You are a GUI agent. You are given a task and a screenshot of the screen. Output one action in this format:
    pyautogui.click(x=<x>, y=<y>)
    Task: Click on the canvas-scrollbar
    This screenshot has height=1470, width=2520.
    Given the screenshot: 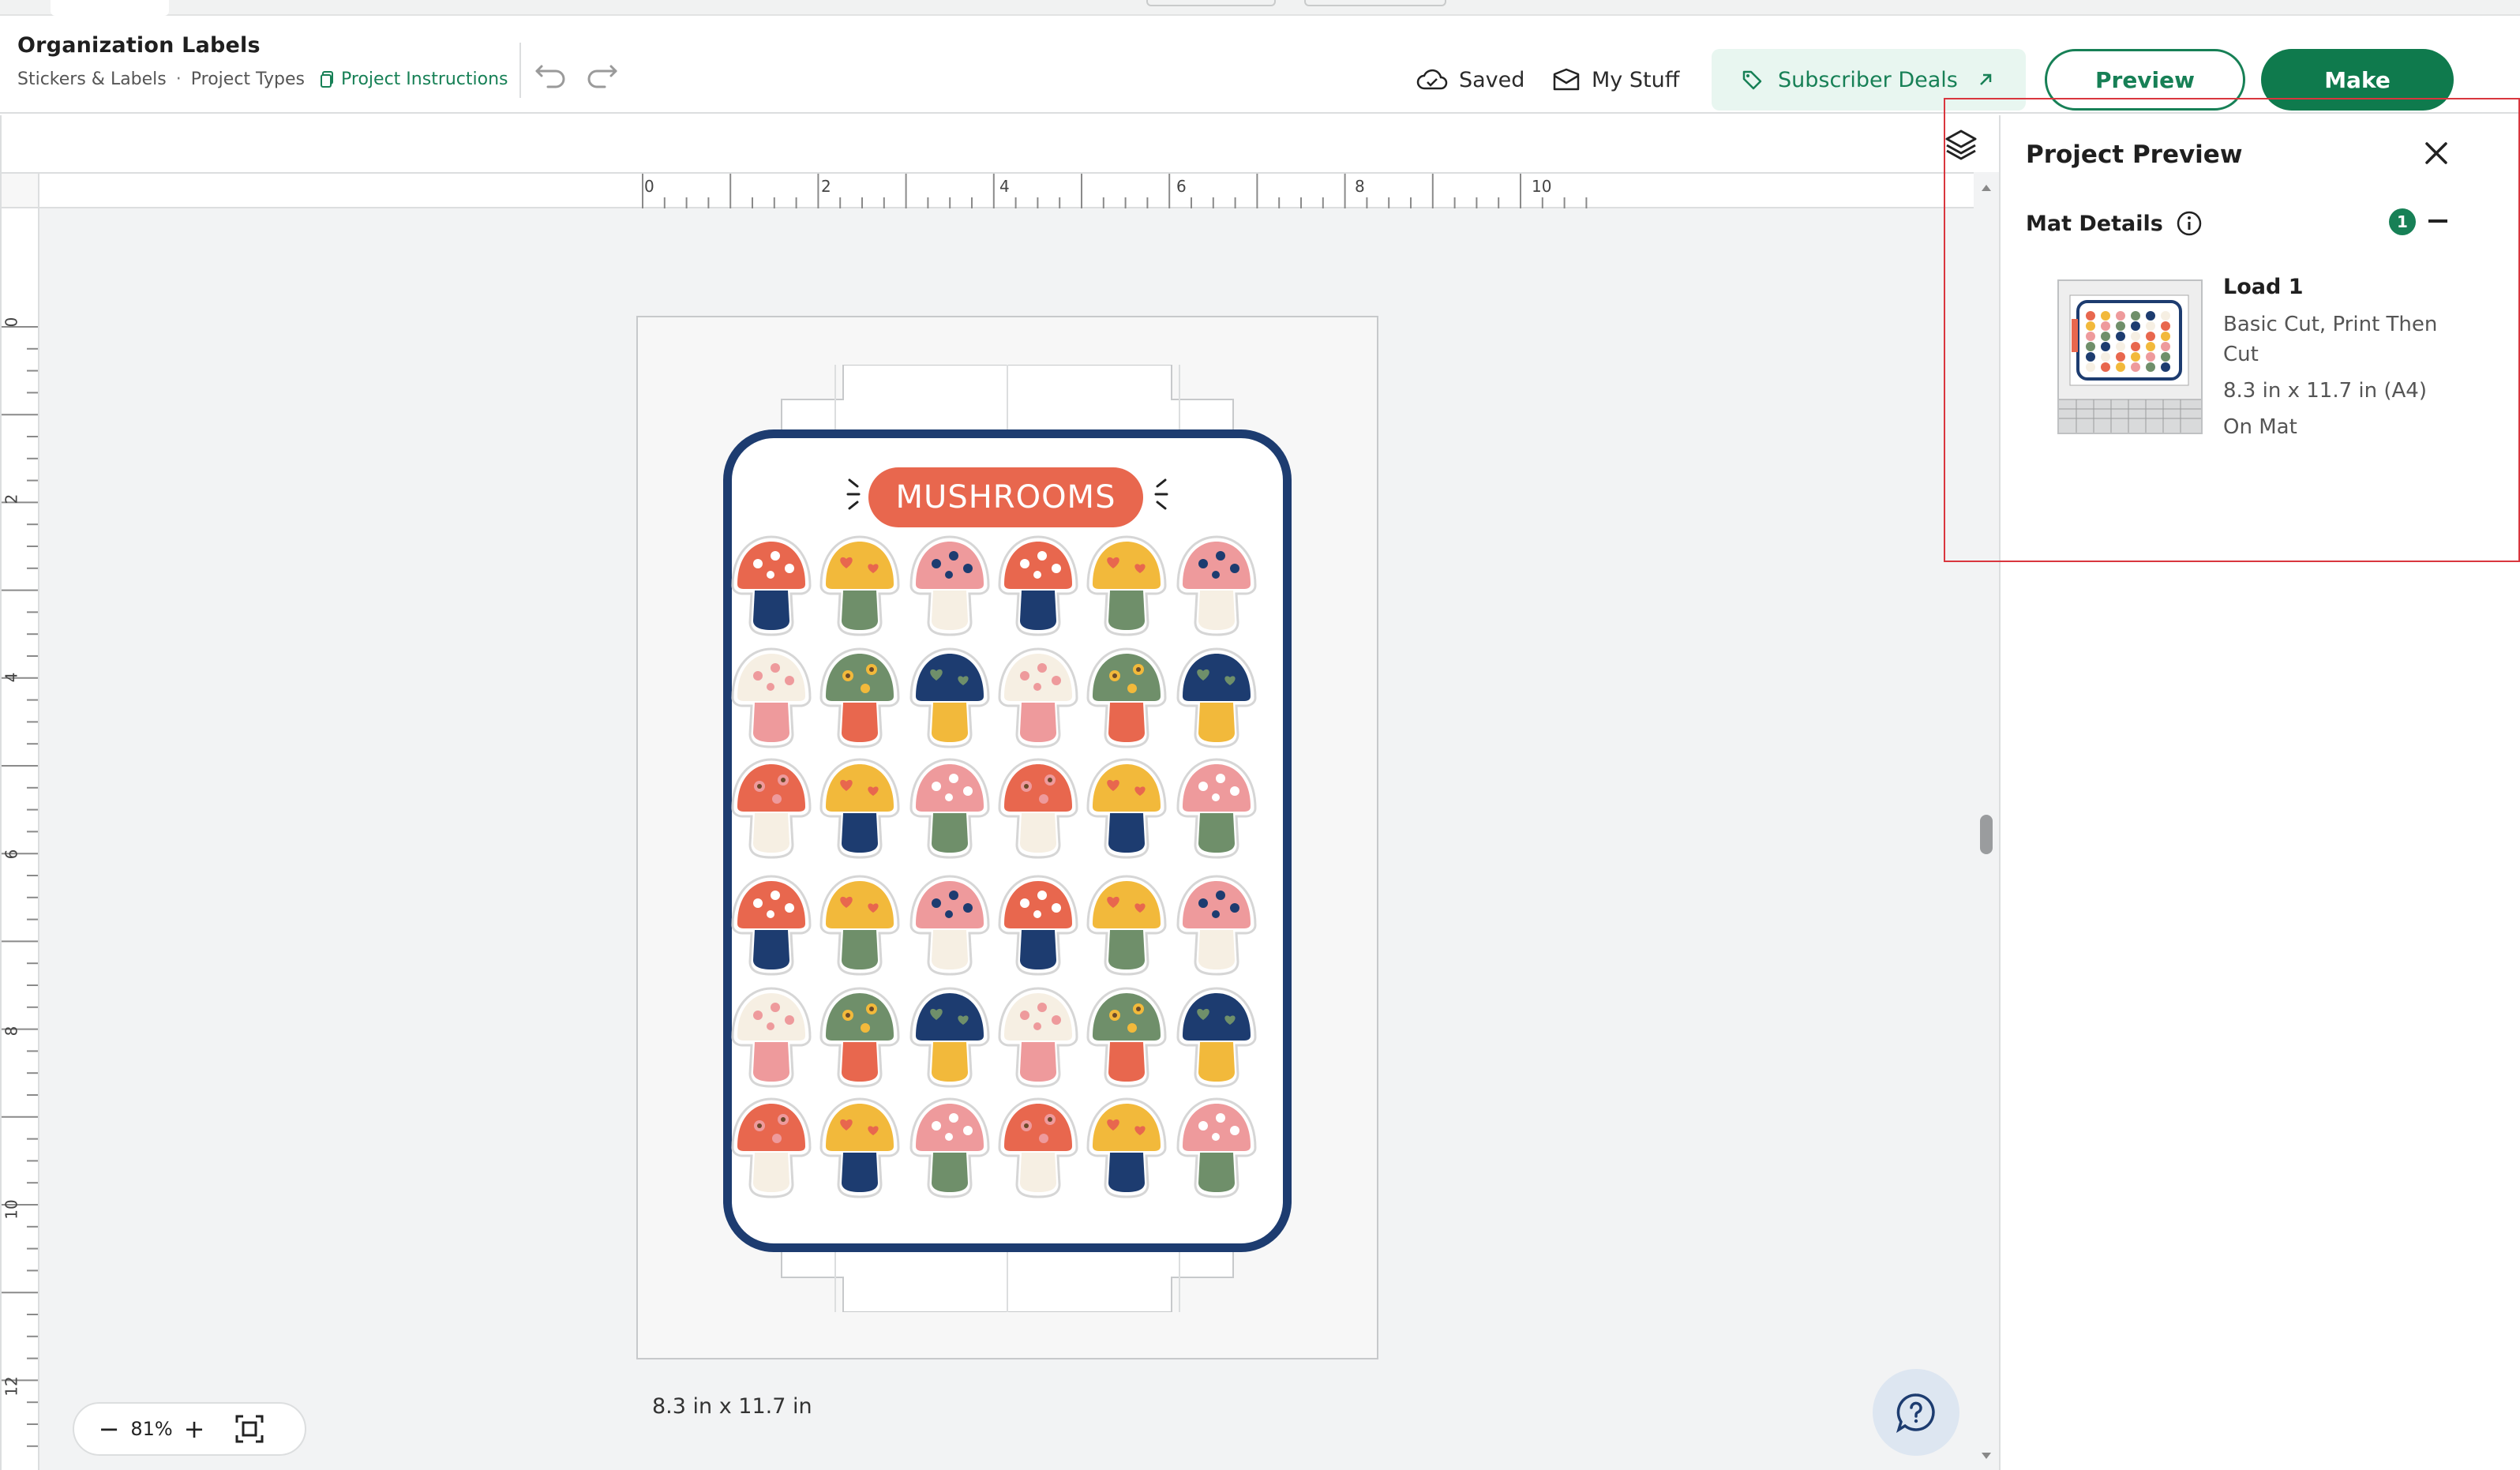 What is the action you would take?
    pyautogui.click(x=1986, y=821)
    